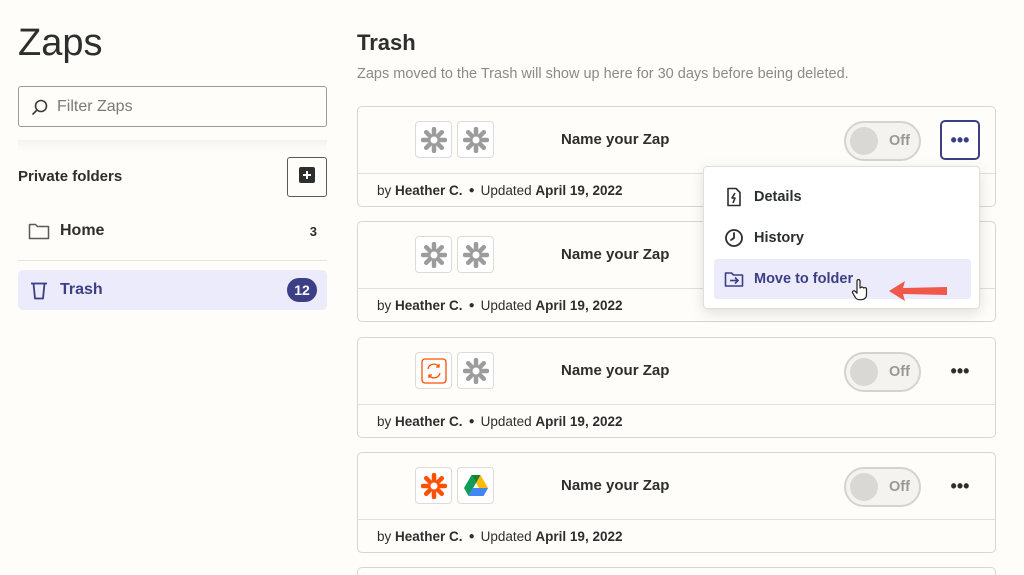  Describe the element at coordinates (804, 279) in the screenshot. I see `menu-item-label: Move to folder` at that location.